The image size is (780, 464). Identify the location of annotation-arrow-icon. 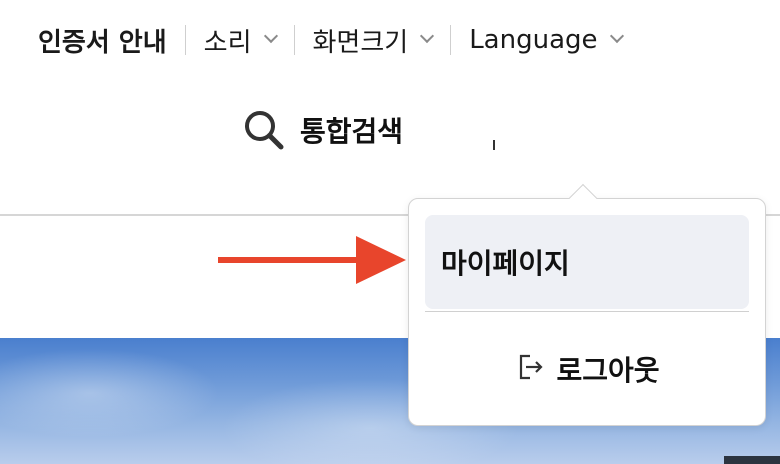
(312, 260).